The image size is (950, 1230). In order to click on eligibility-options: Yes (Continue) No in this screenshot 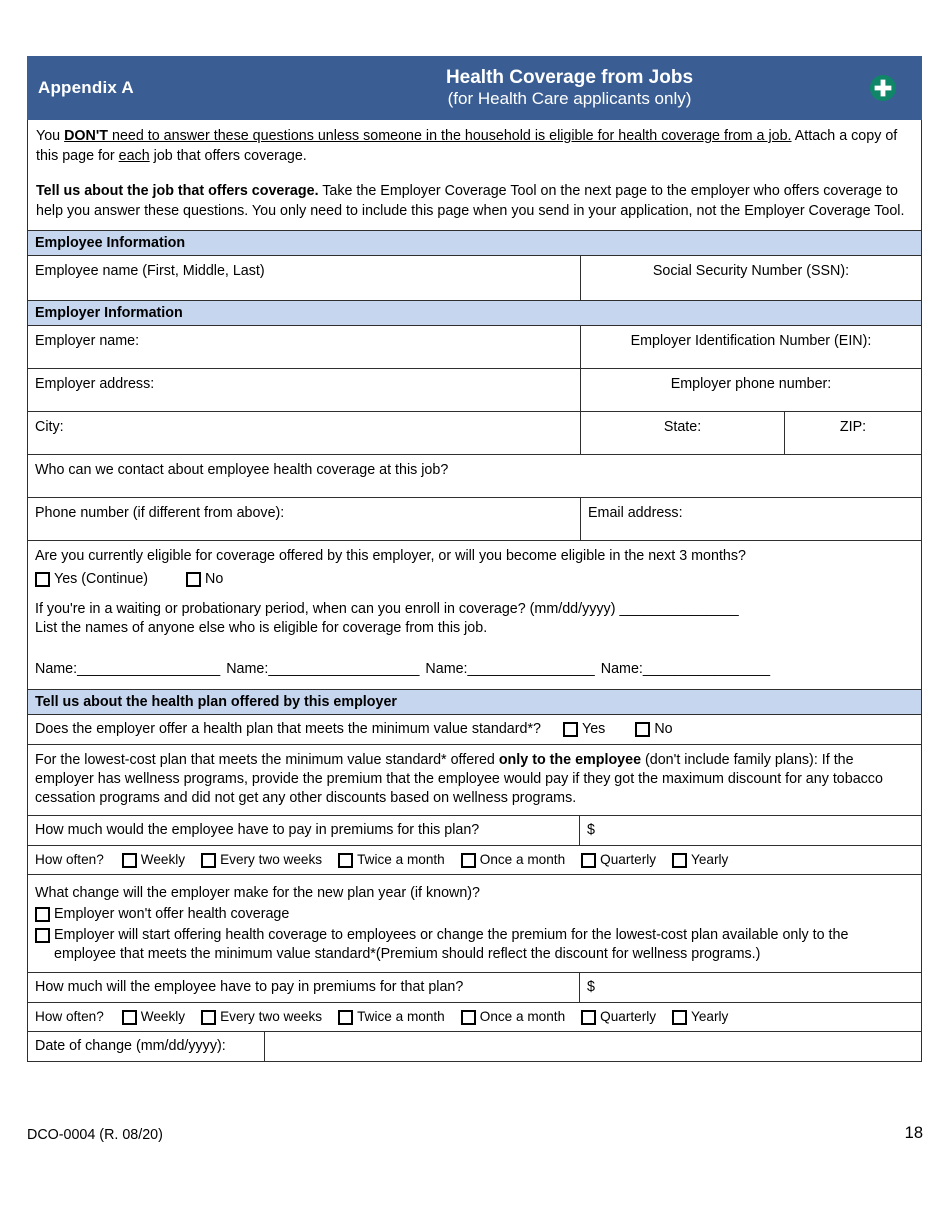, I will do `click(474, 579)`.